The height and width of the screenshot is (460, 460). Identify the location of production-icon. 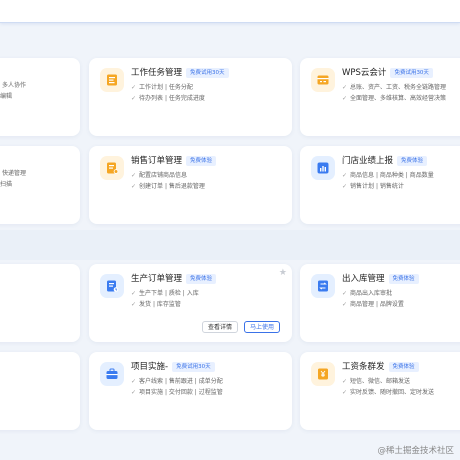
(112, 286).